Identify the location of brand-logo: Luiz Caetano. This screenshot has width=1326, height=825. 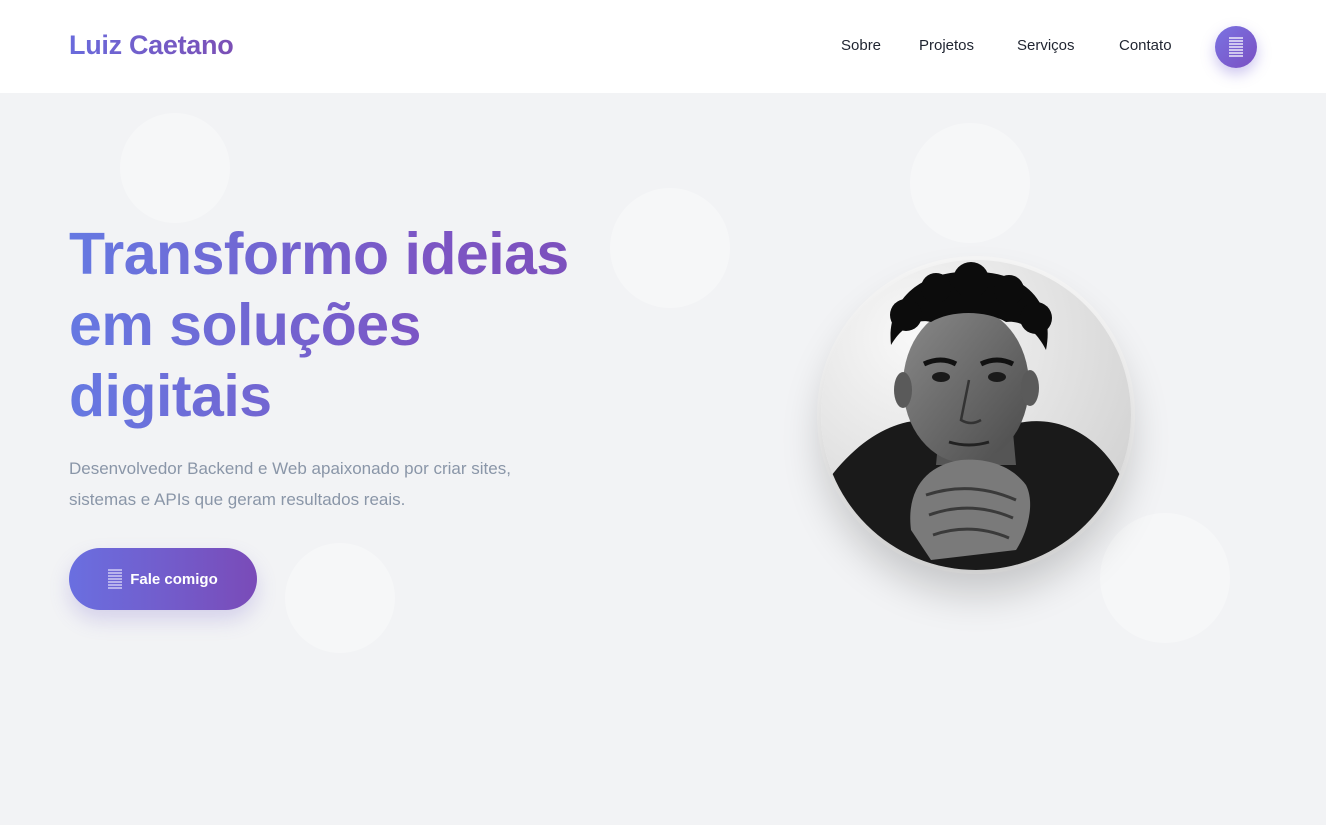
(151, 45).